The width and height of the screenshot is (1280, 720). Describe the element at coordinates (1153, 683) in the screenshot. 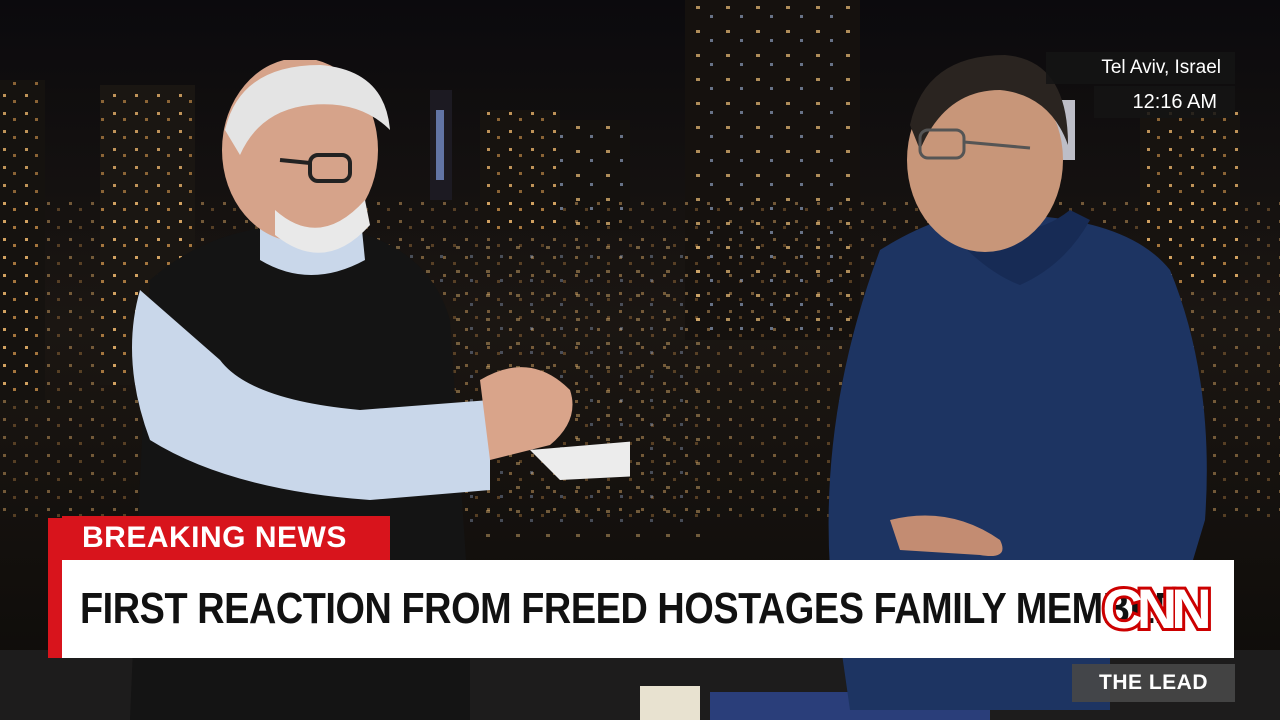

I see `show-name-badge: THE LEAD` at that location.